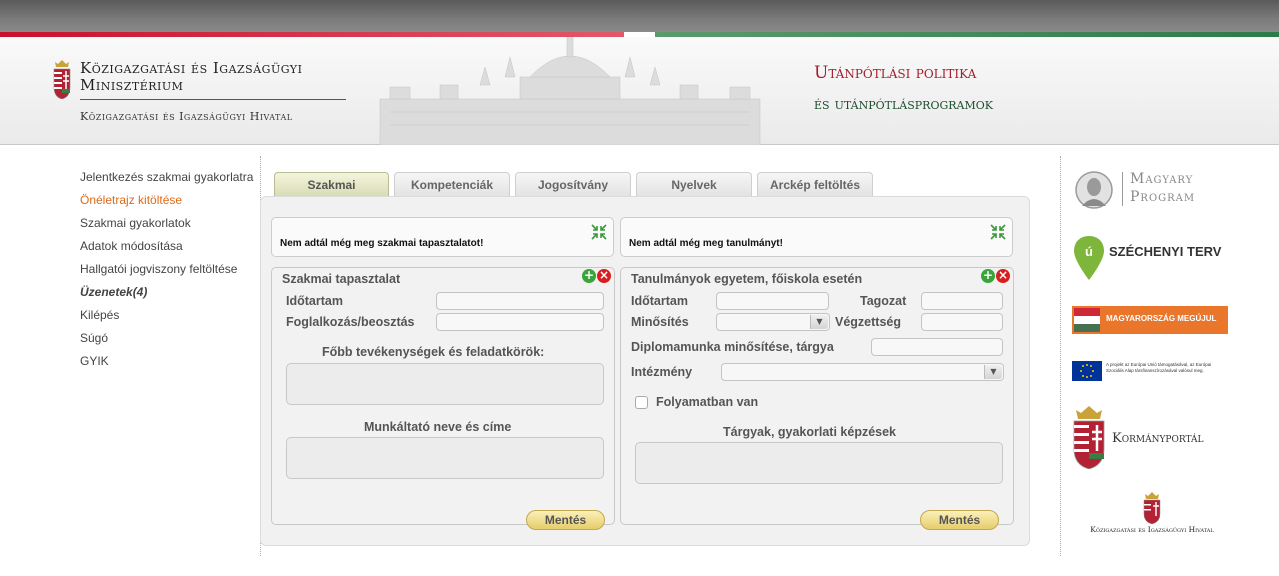  Describe the element at coordinates (573, 184) in the screenshot. I see `tab-jogositvany: Jogosítvány` at that location.